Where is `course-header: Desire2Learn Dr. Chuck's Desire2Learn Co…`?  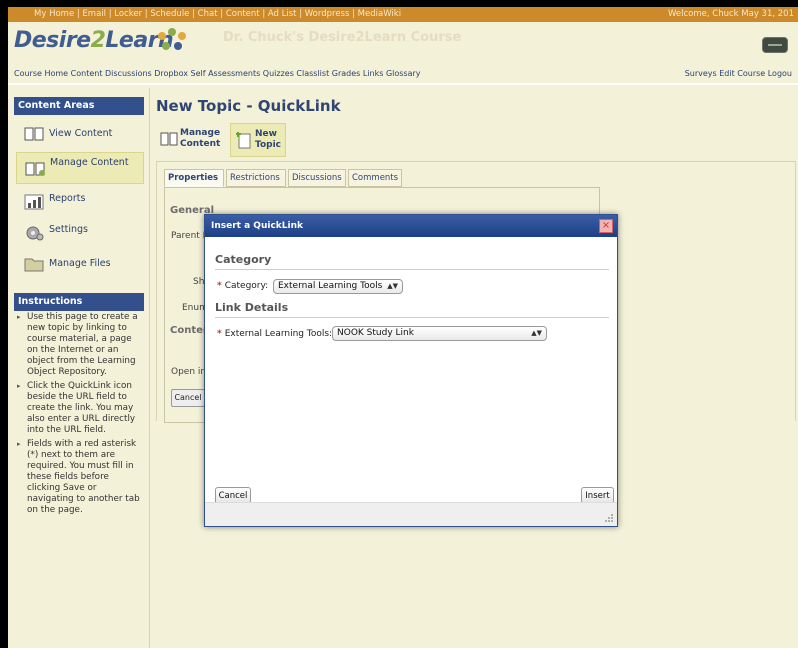
course-header: Desire2Learn Dr. Chuck's Desire2Learn Co… is located at coordinates (403, 53).